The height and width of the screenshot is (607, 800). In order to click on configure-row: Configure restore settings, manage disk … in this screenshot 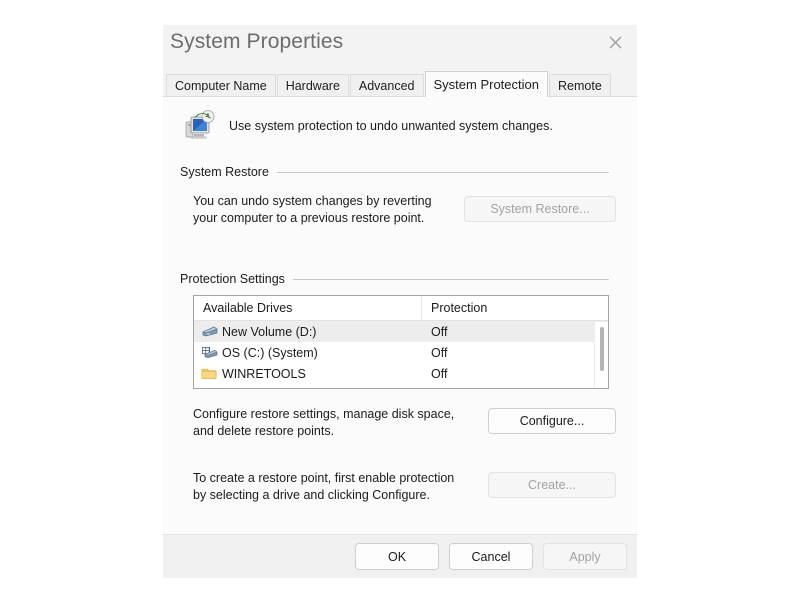, I will do `click(400, 422)`.